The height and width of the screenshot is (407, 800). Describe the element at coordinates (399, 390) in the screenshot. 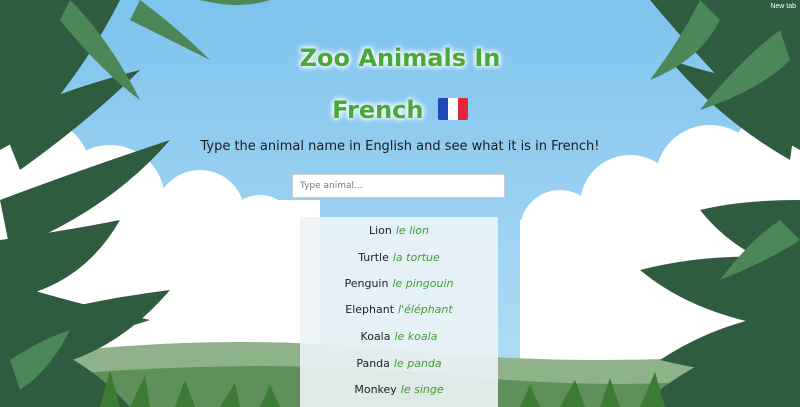

I see `list-item: Monkey le singe` at that location.